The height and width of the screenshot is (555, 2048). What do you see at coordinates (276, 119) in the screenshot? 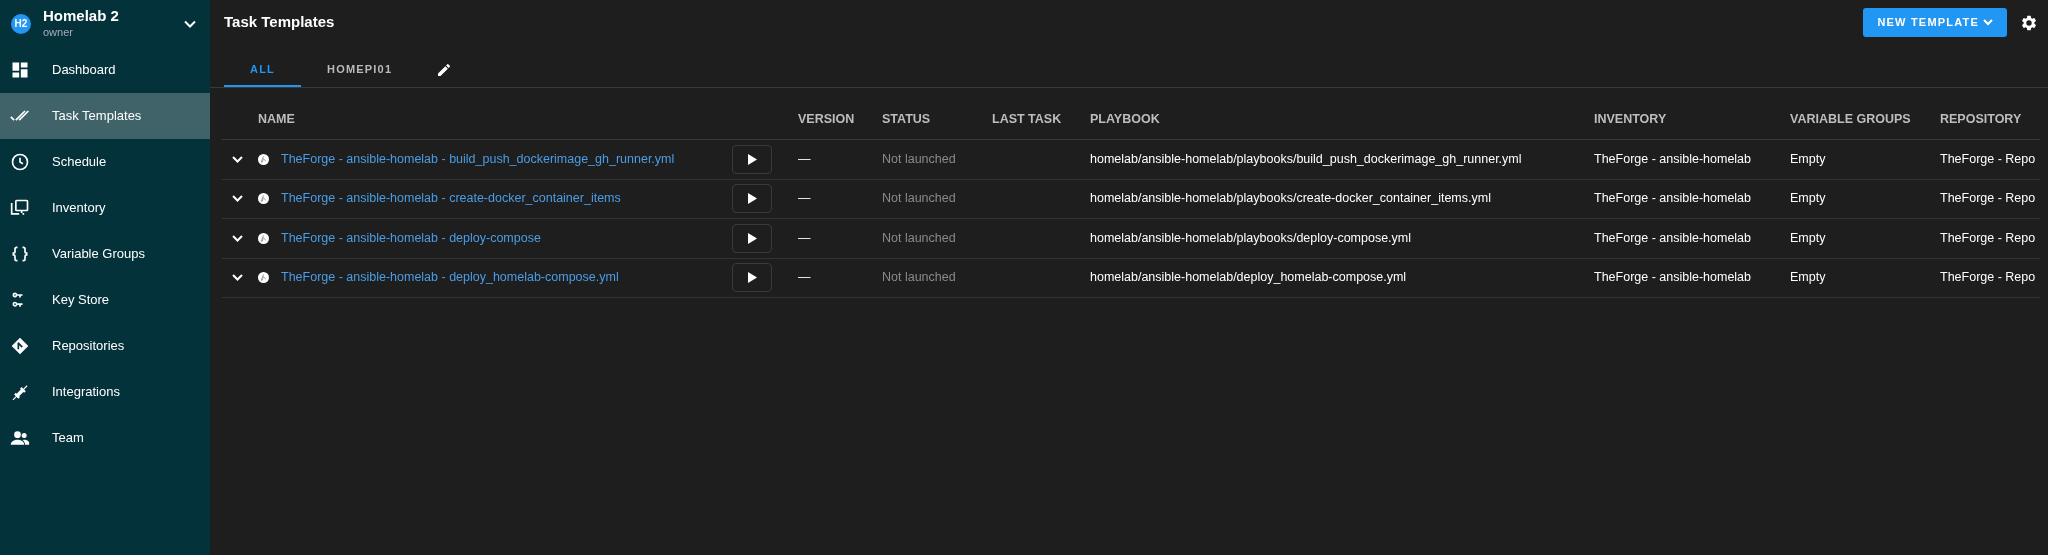
I see `column-header: NAME` at bounding box center [276, 119].